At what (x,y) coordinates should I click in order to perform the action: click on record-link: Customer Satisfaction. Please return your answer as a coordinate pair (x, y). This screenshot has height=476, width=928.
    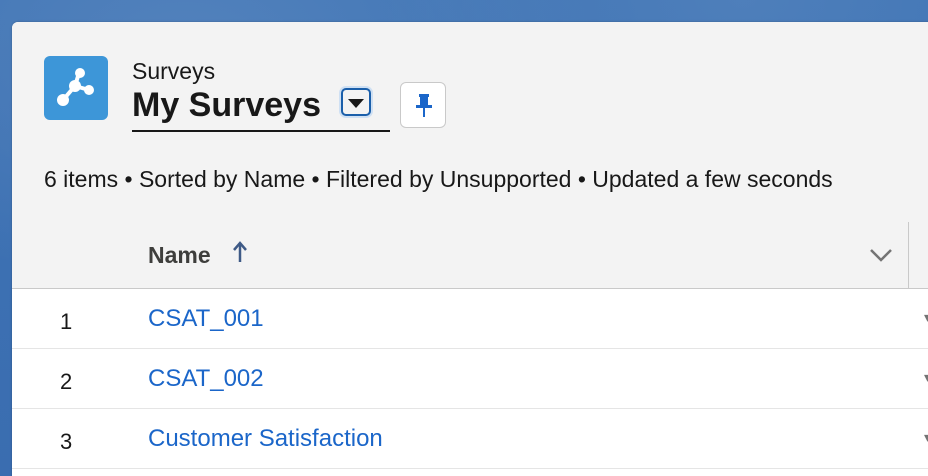
    Looking at the image, I should click on (265, 439).